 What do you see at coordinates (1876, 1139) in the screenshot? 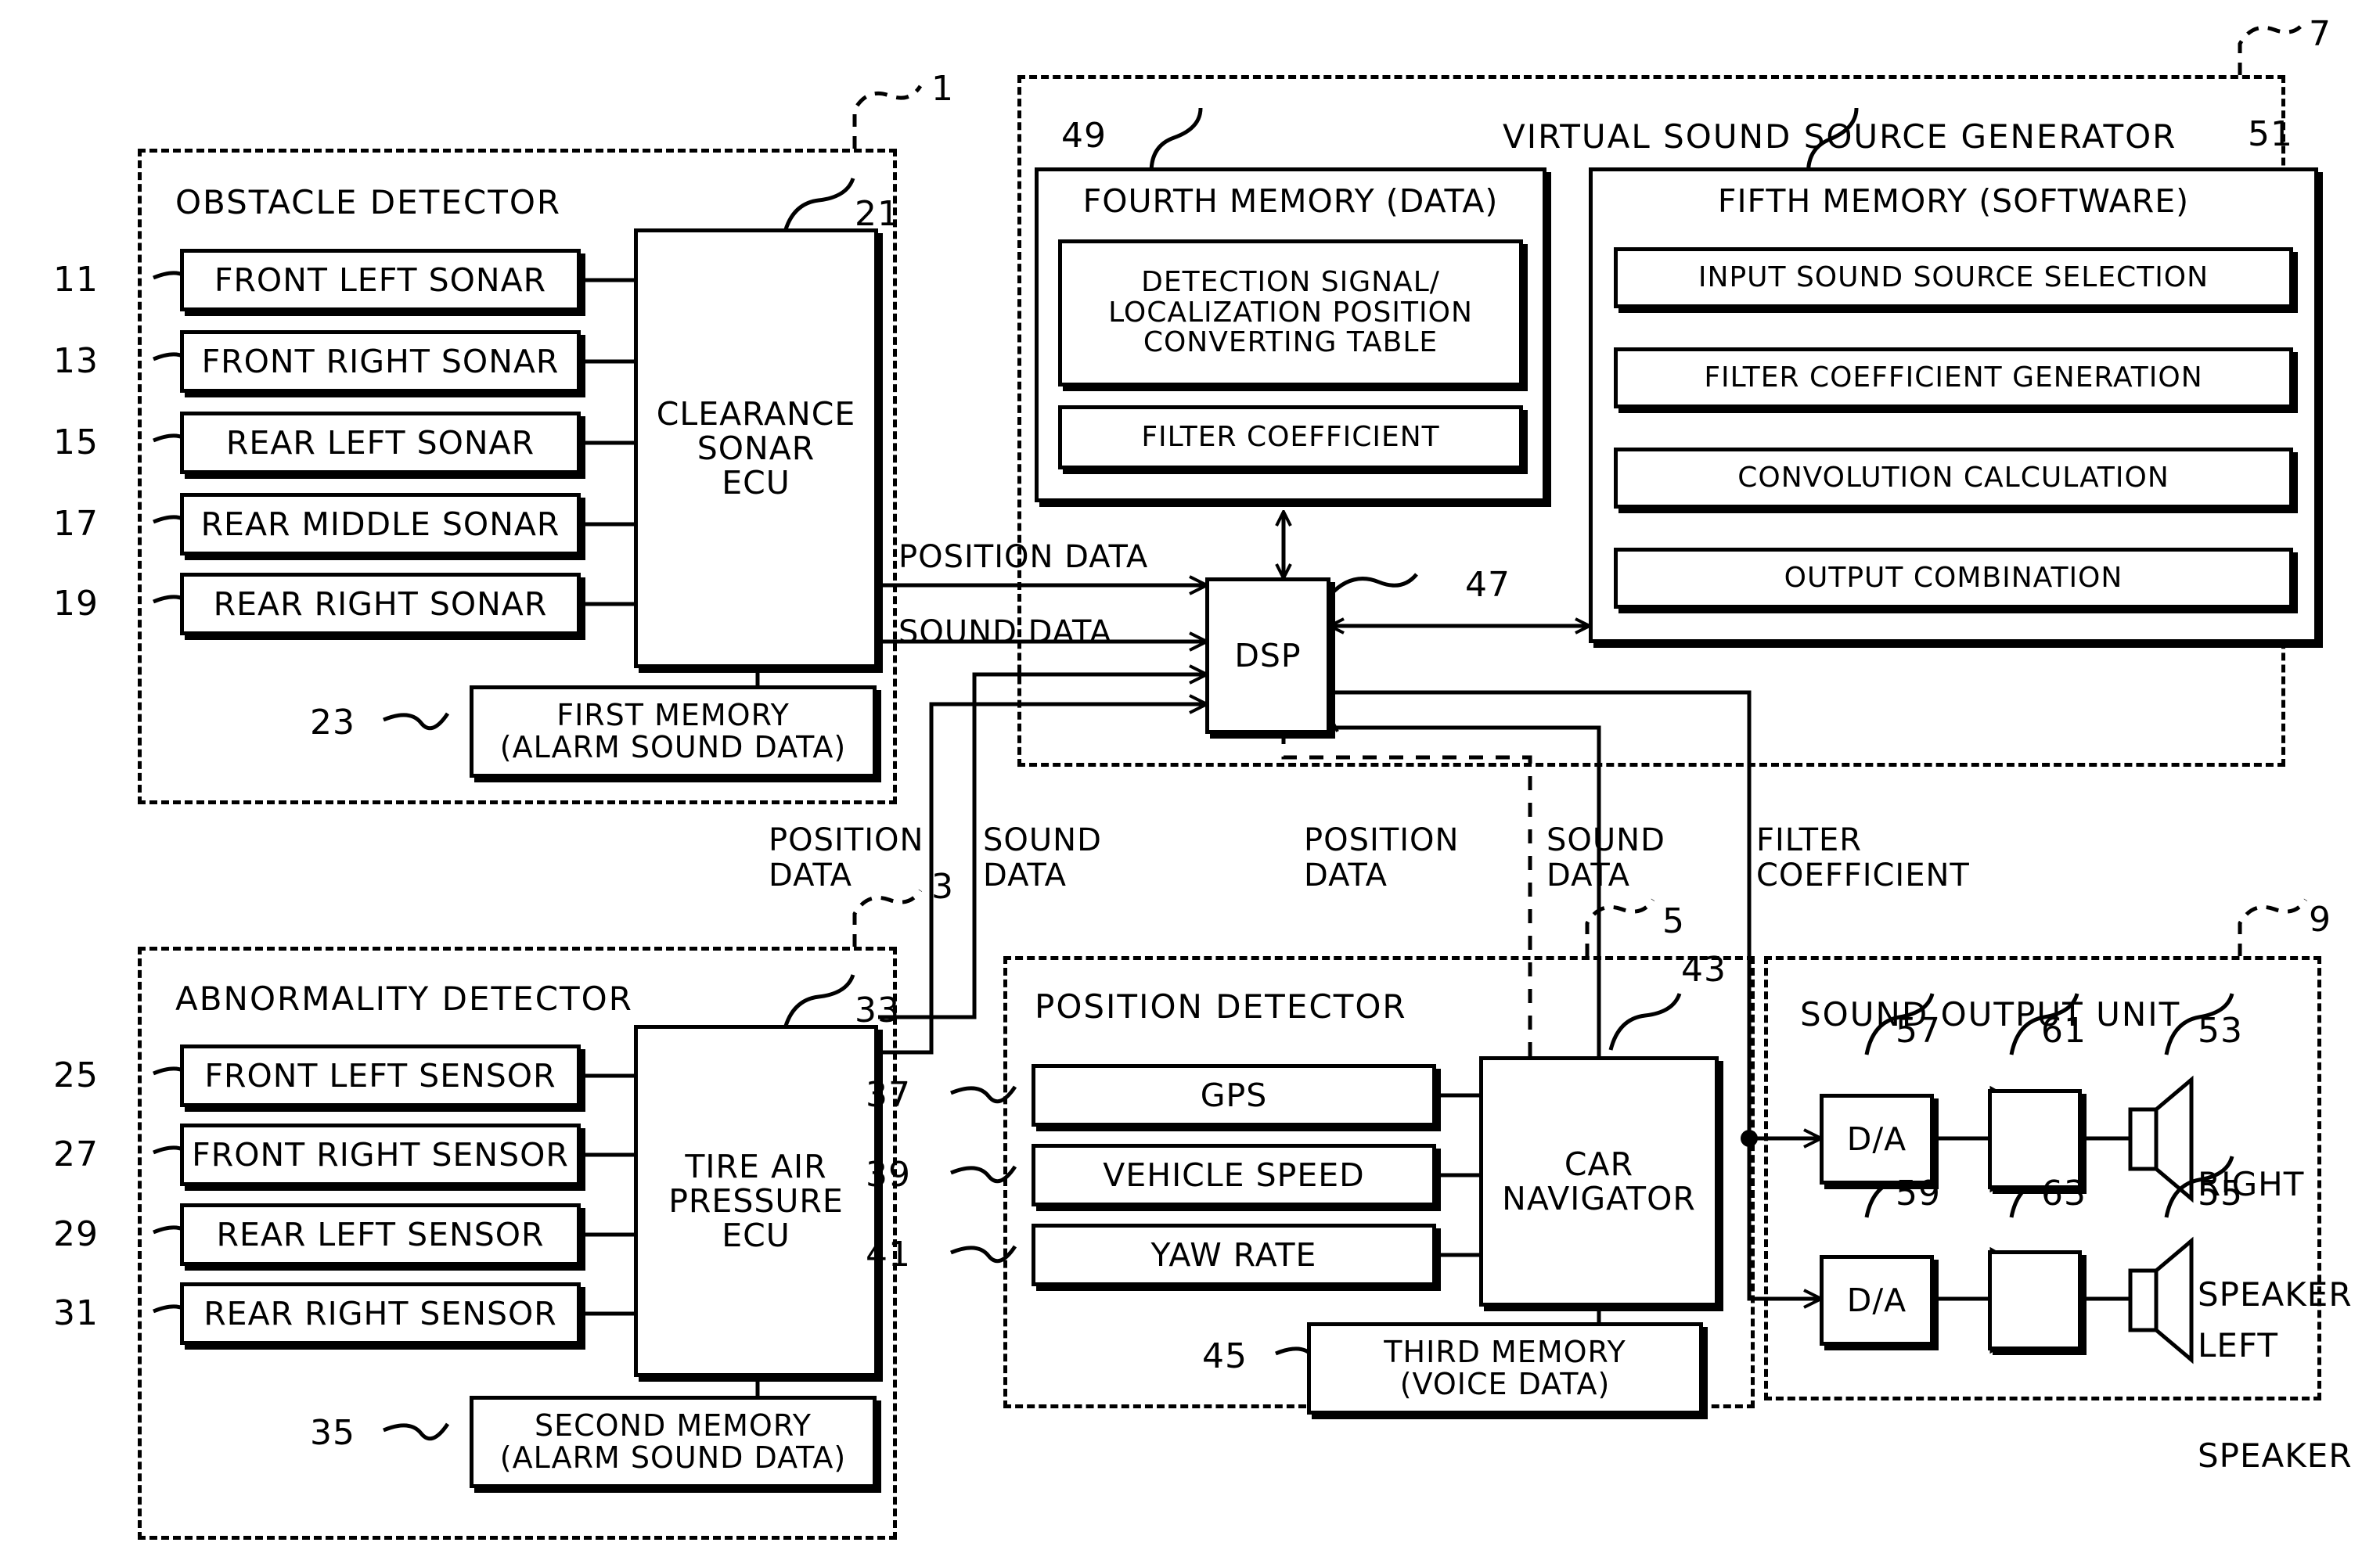
I see `da-right-label: D/A` at bounding box center [1876, 1139].